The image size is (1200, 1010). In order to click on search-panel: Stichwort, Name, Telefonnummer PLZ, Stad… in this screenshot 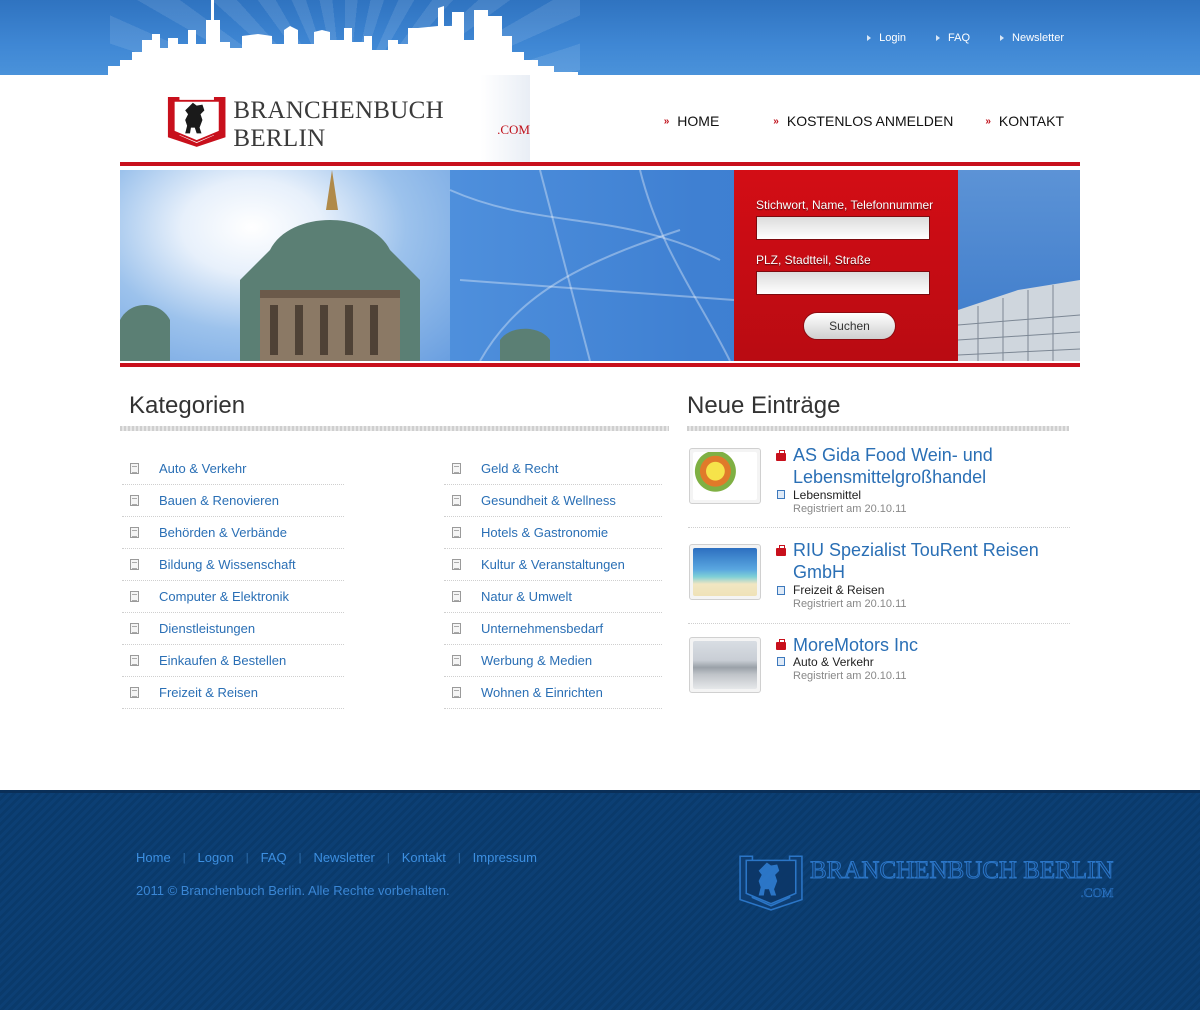, I will do `click(846, 265)`.